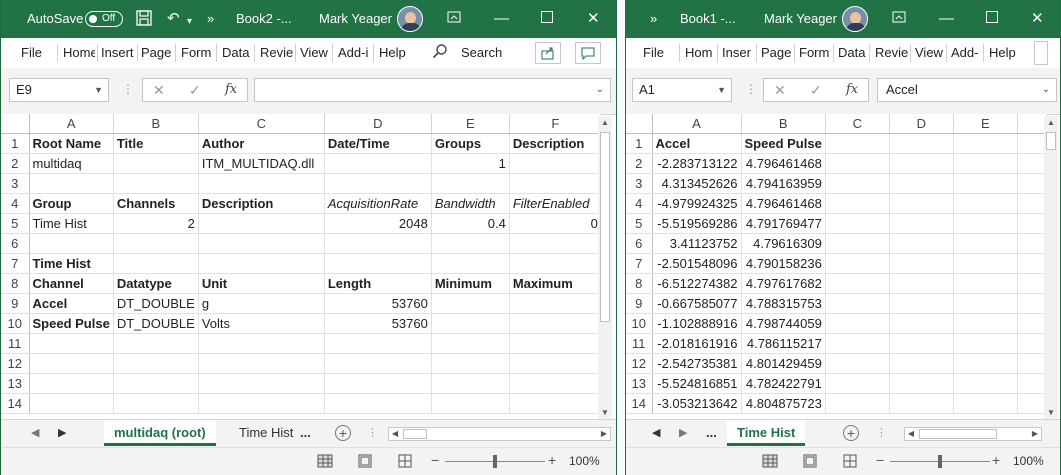  I want to click on scroll-thumb, so click(605, 227).